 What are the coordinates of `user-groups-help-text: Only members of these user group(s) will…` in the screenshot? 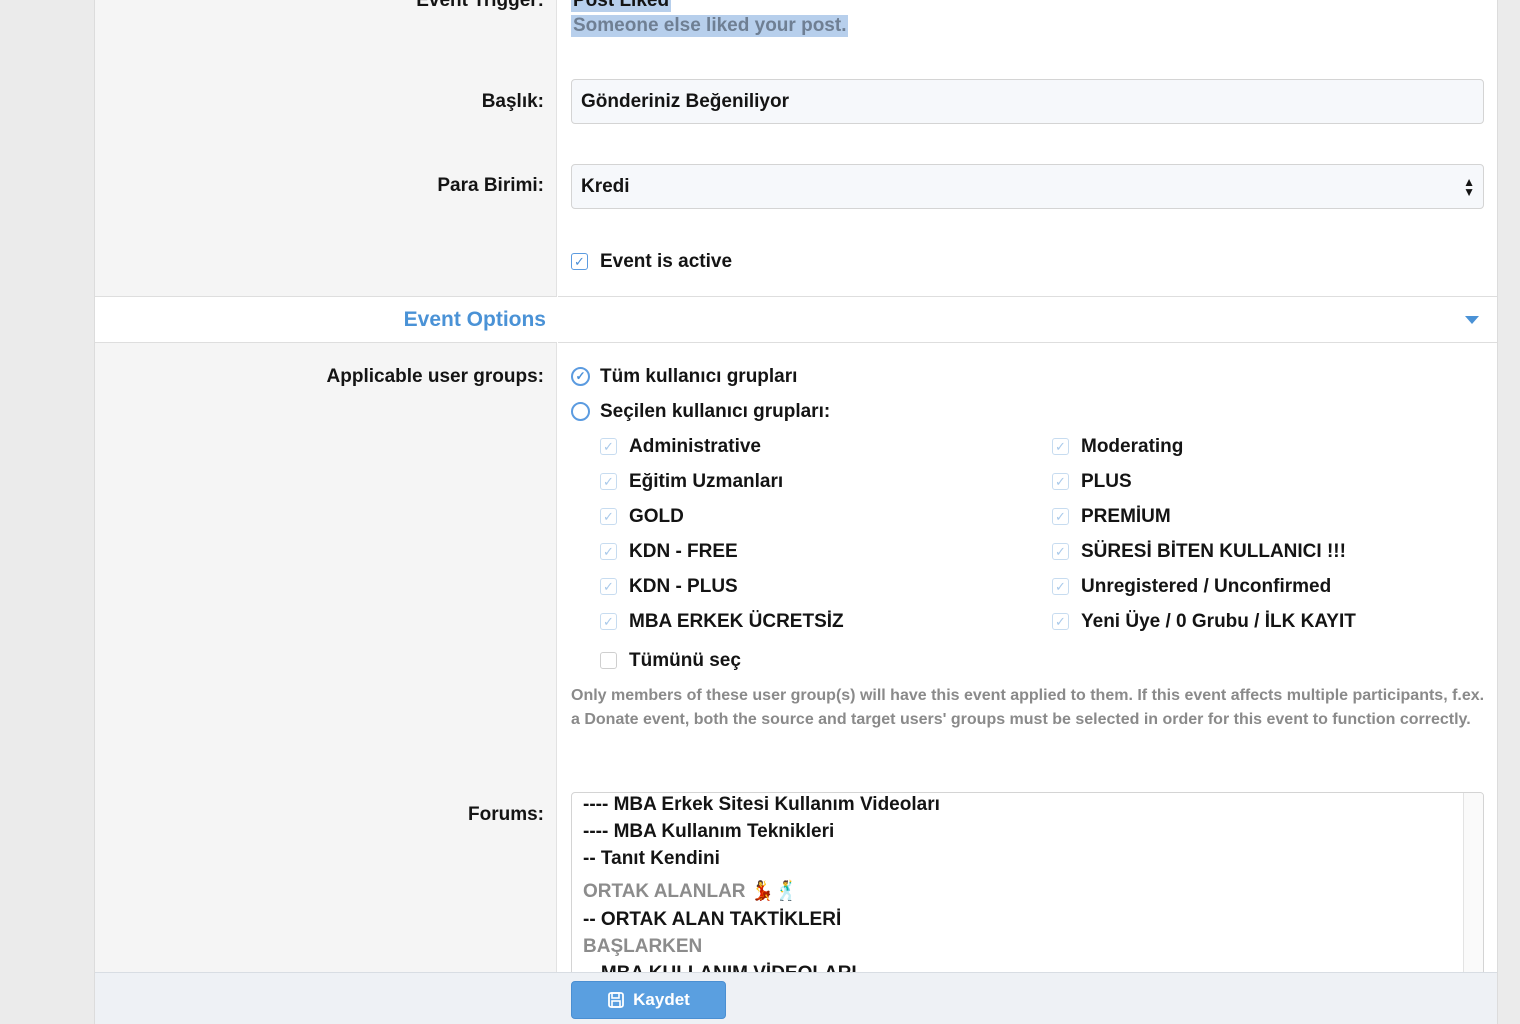 It's located at (1028, 707).